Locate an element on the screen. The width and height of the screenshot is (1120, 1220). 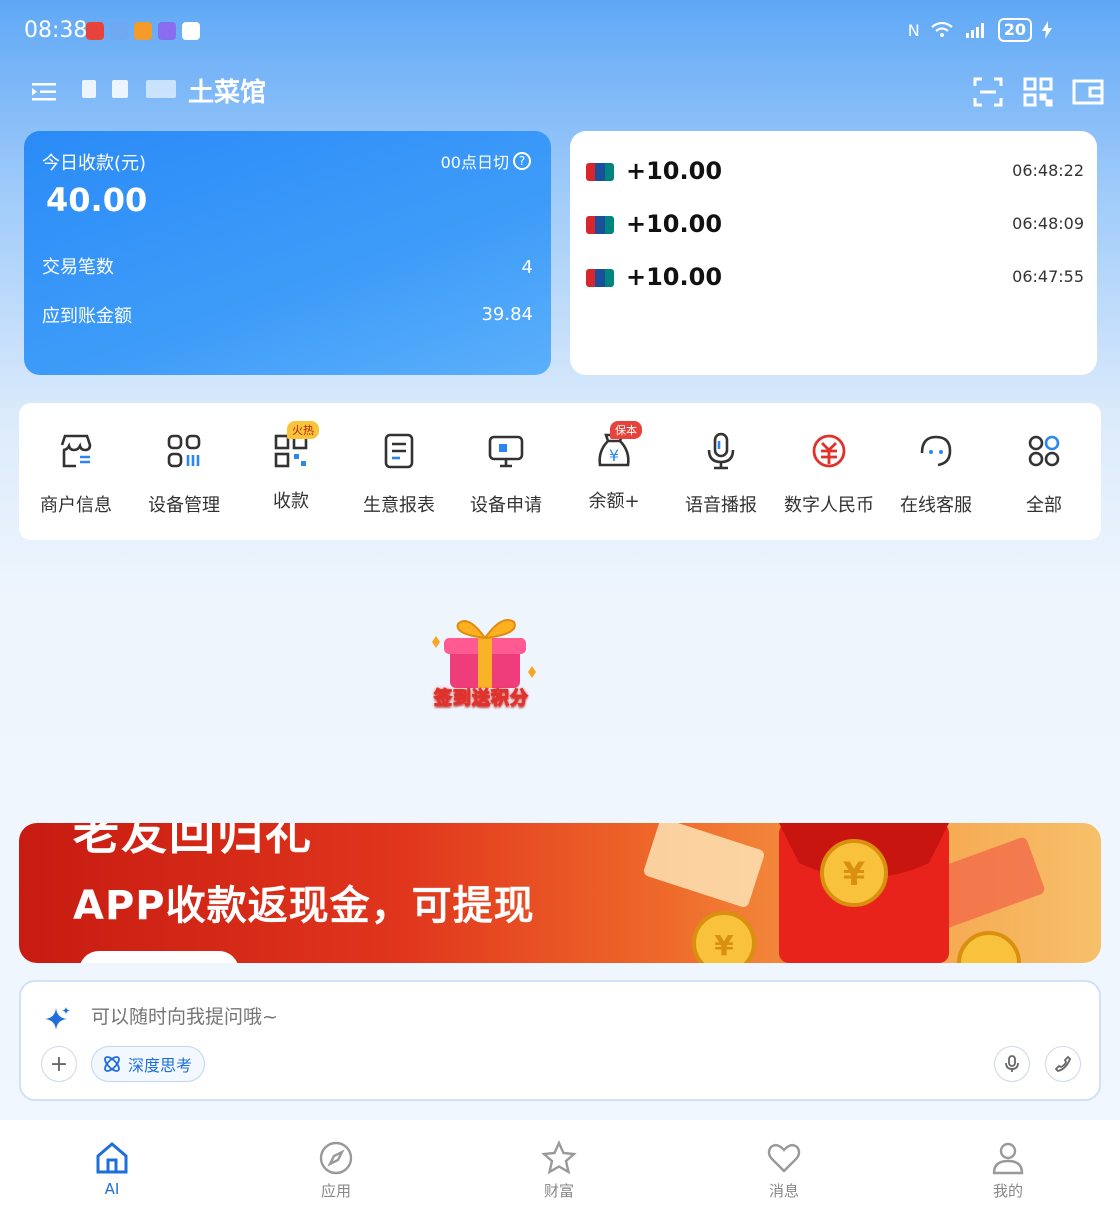
ai-ask-box: + 深度思考 is located at coordinates (560, 1040).